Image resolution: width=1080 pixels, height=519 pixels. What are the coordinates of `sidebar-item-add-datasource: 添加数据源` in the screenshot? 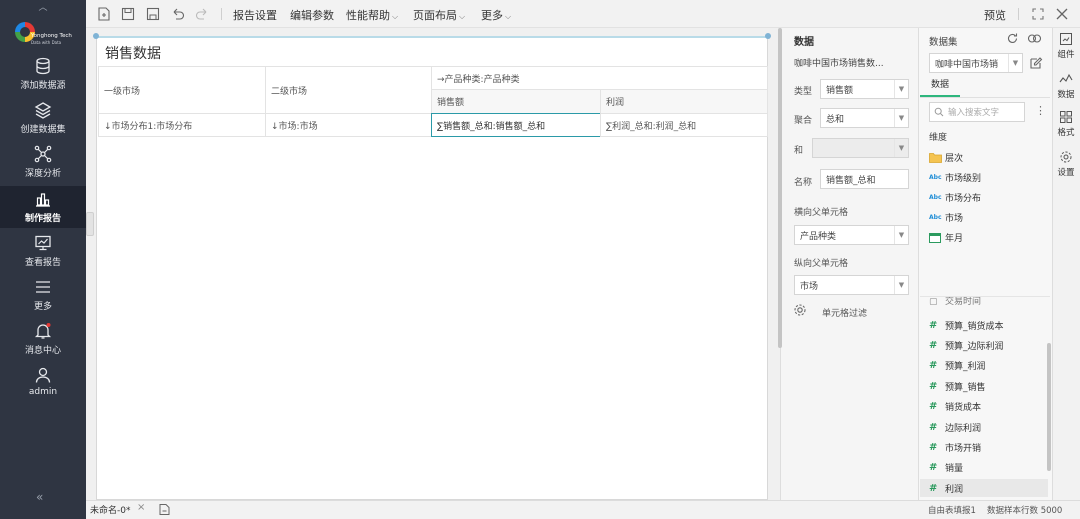 It's located at (43, 79).